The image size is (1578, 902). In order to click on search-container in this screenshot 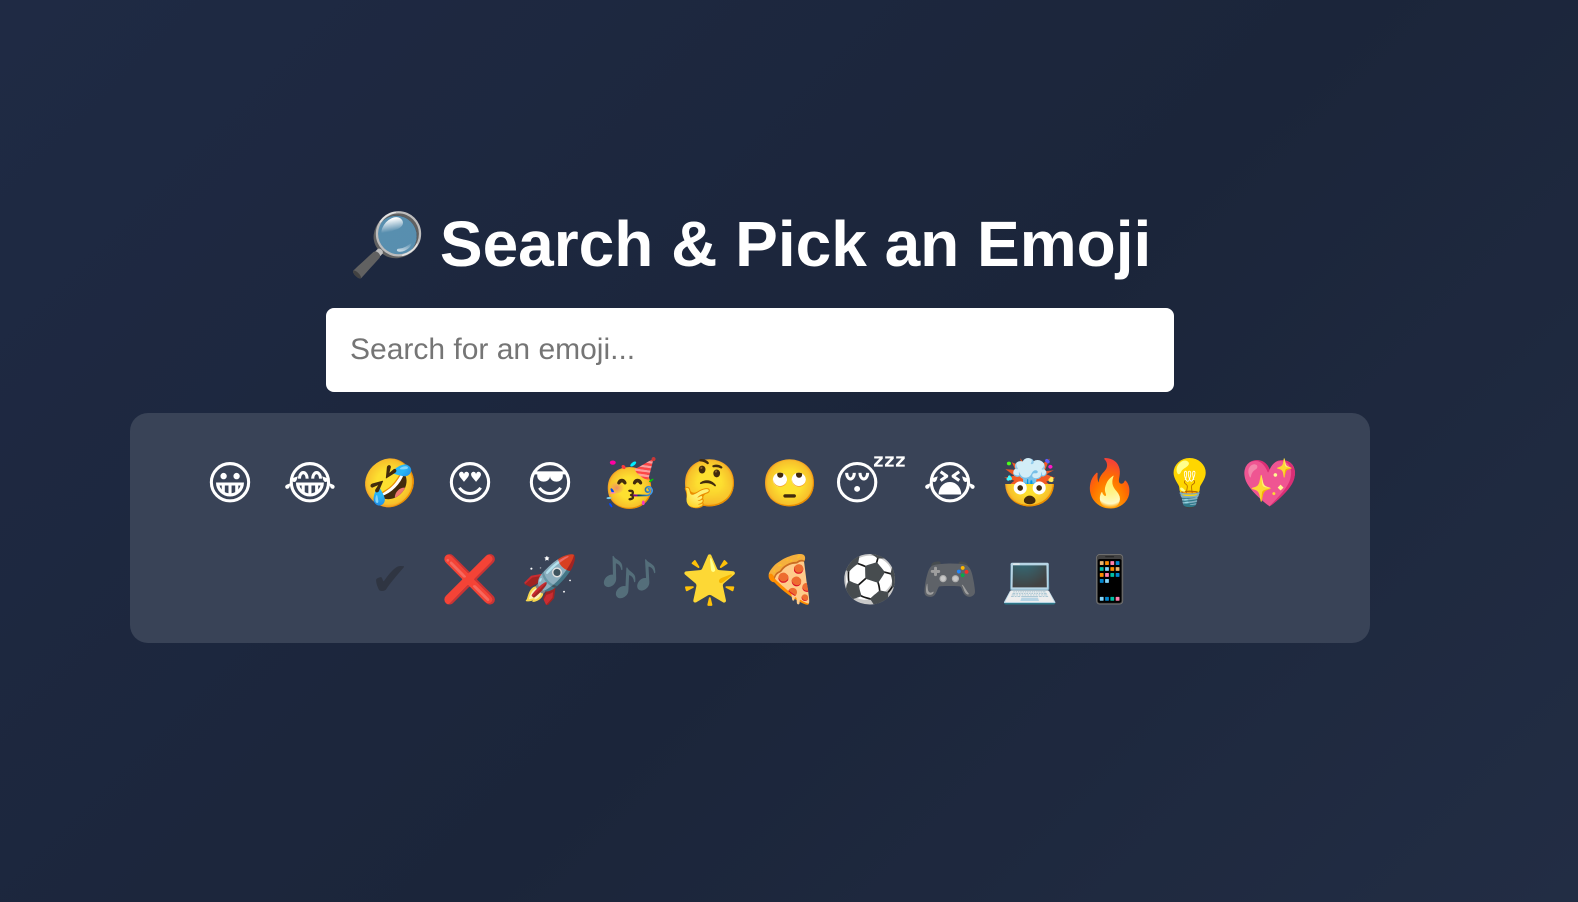, I will do `click(750, 350)`.